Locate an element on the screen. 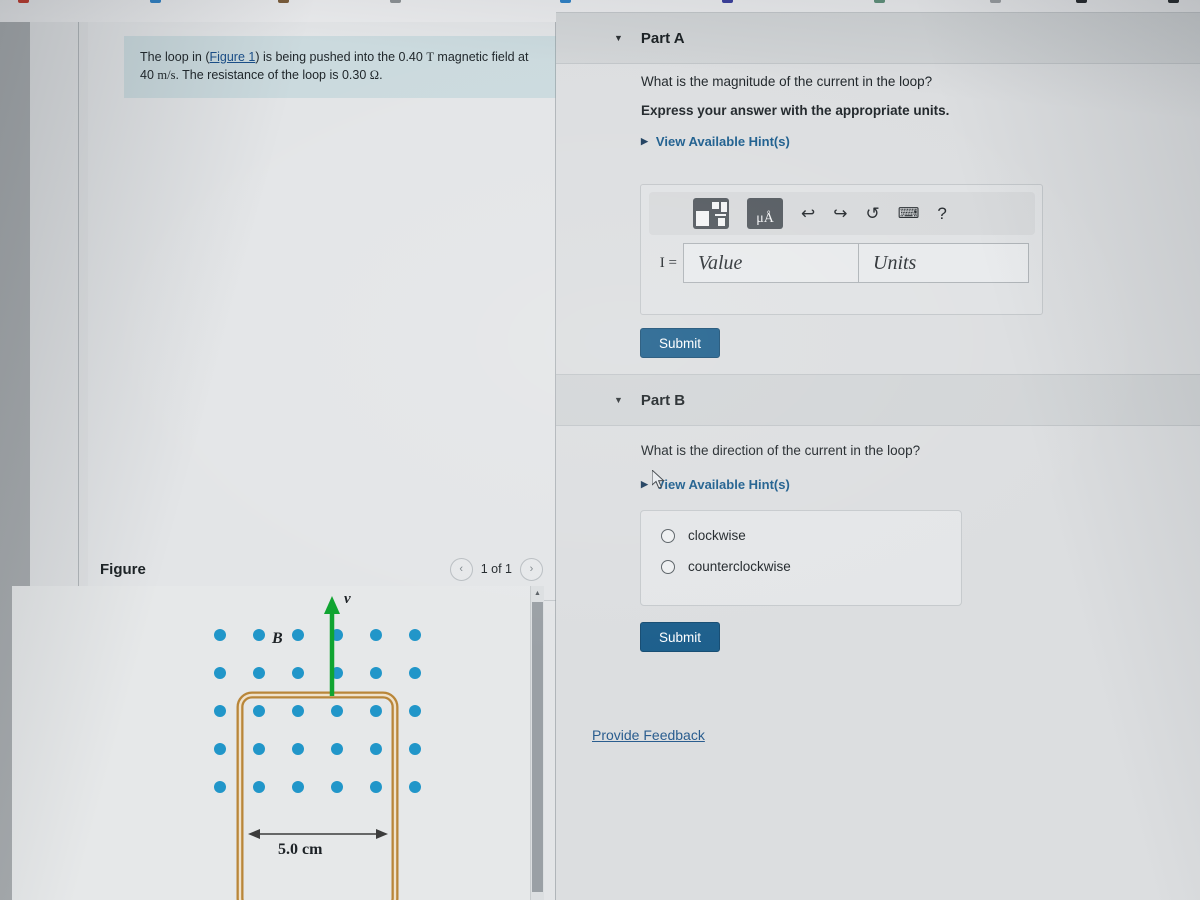 The image size is (1200, 900). part-b-hints-label: View Available Hint(s) is located at coordinates (722, 484).